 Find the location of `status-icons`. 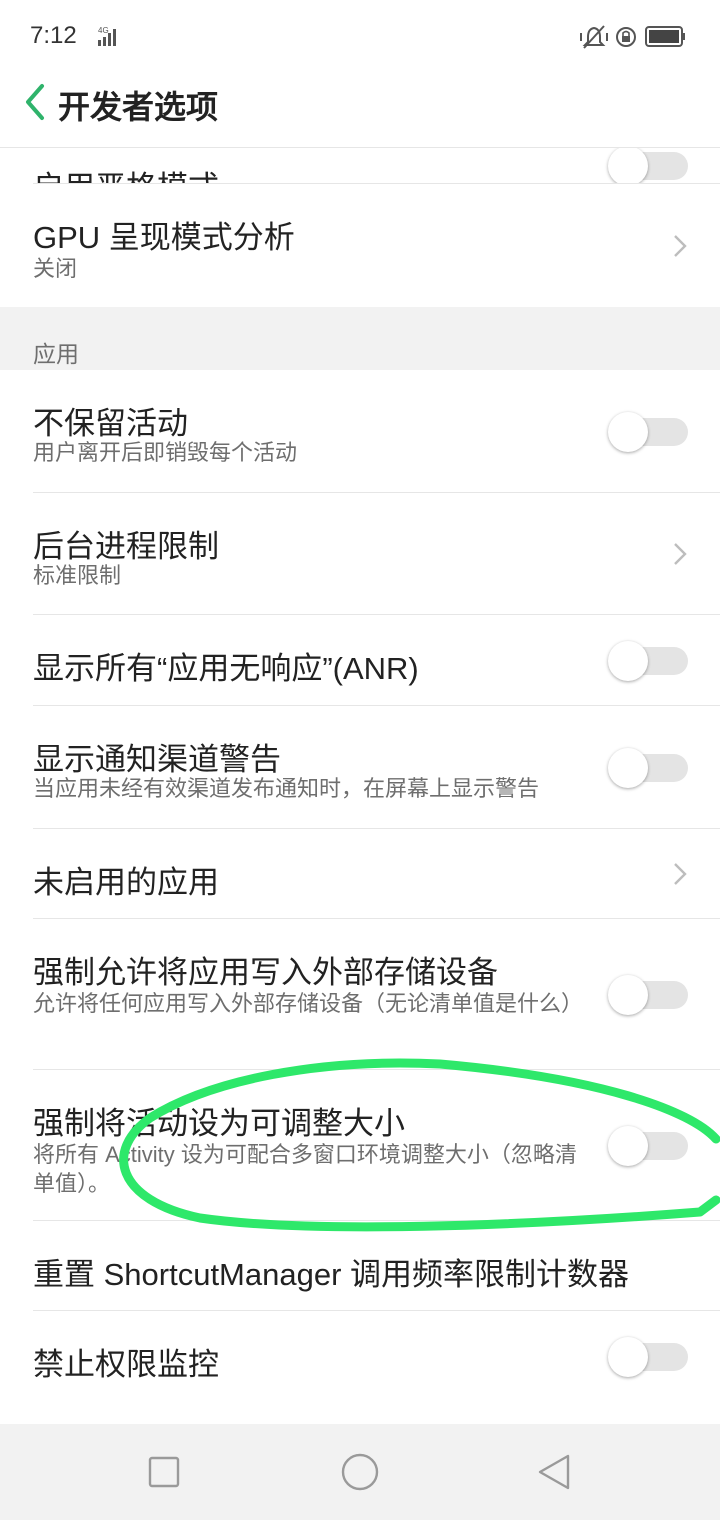

status-icons is located at coordinates (632, 37).